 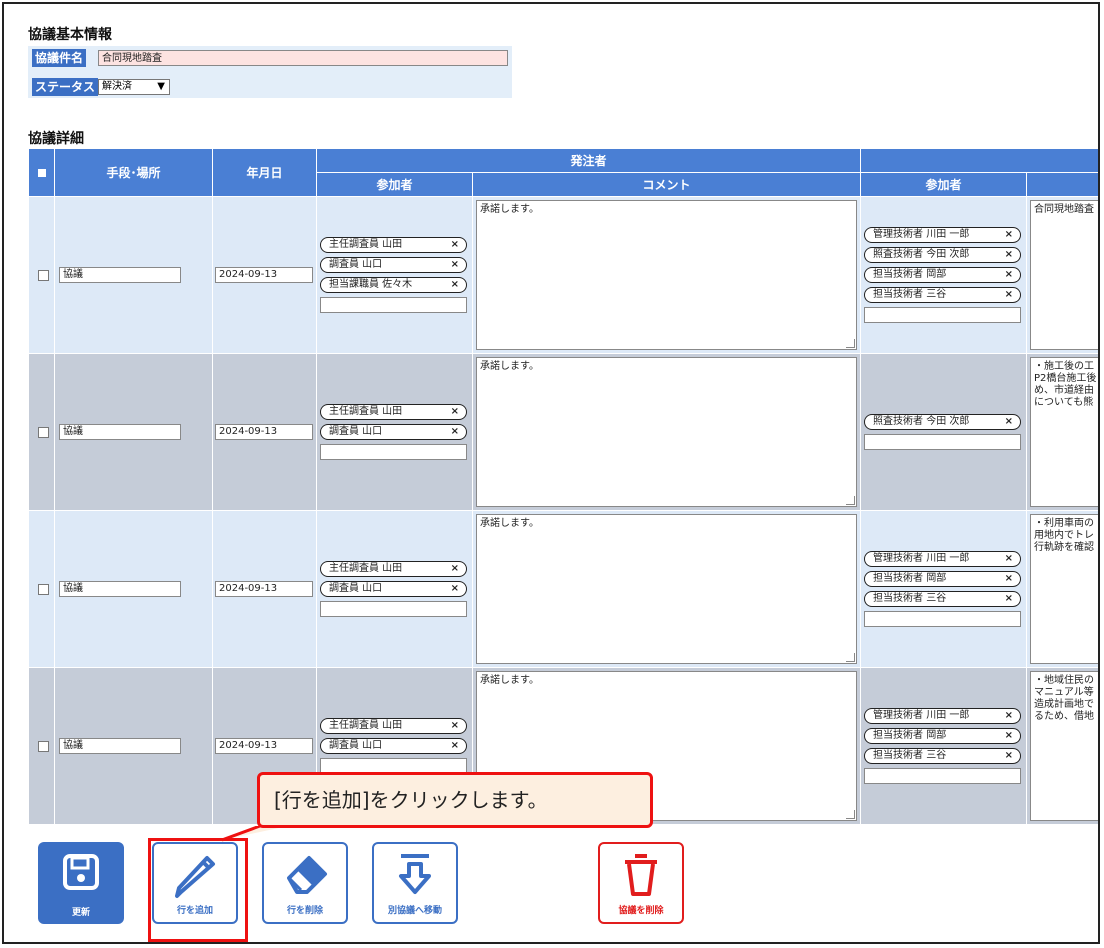 I want to click on move-button: 別協議へ移動, so click(x=415, y=883).